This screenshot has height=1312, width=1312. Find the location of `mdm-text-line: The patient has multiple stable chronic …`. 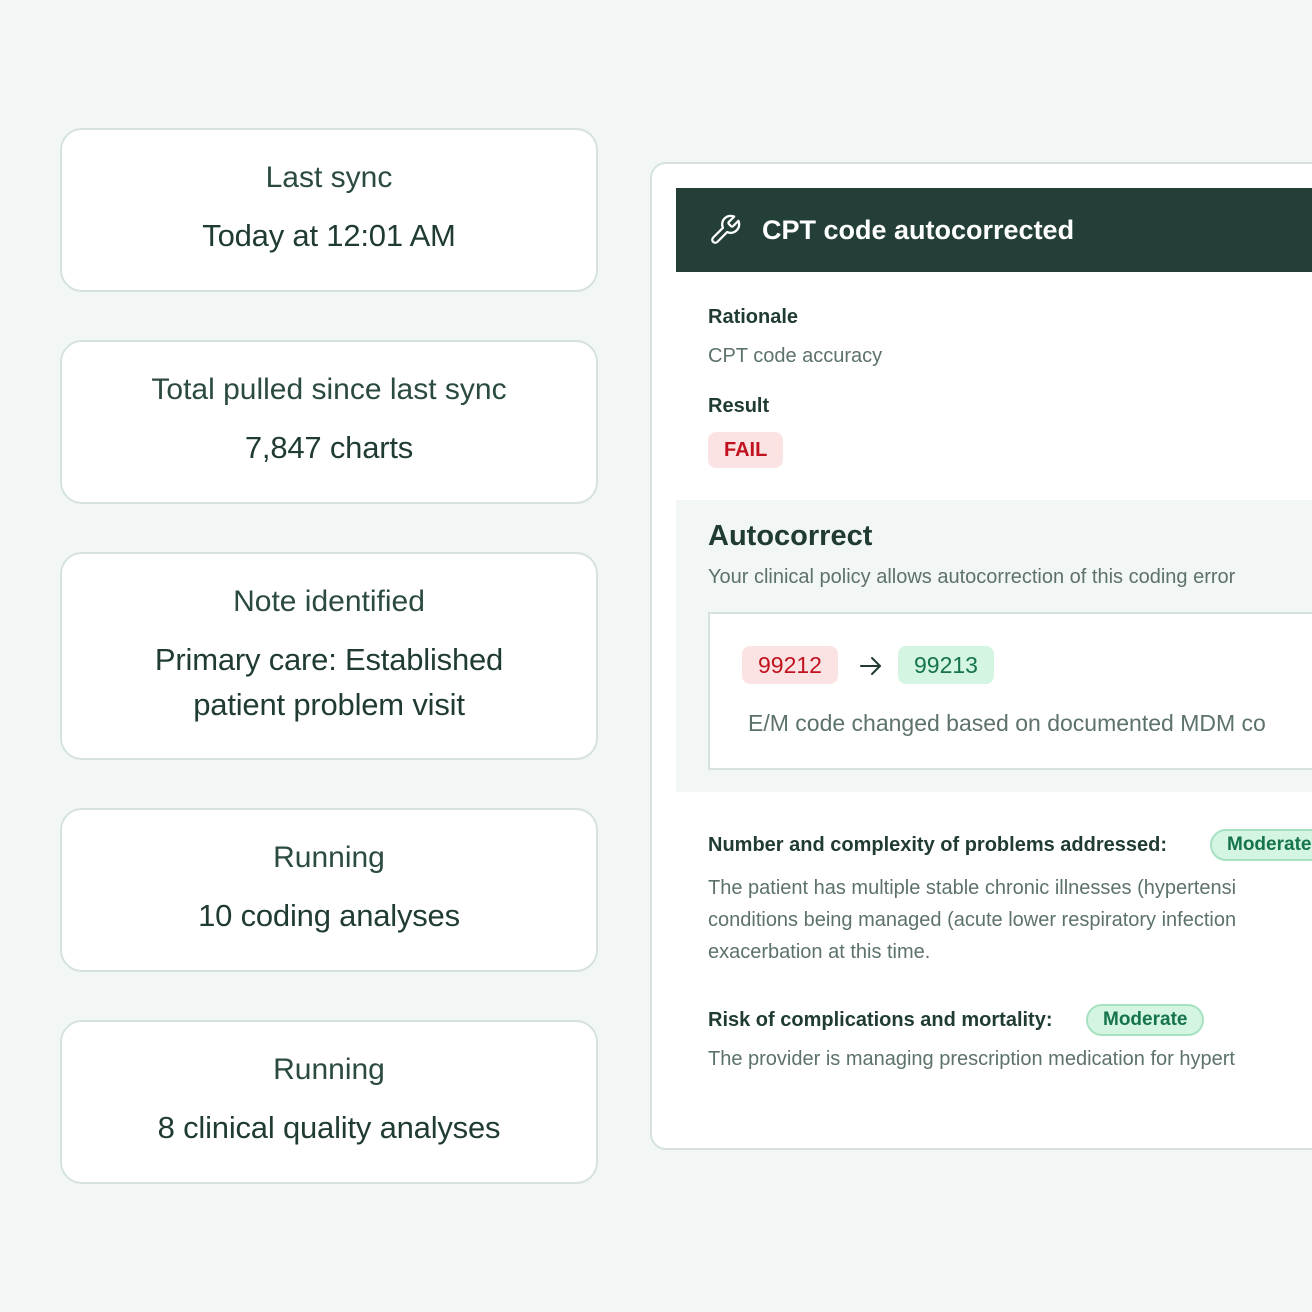

mdm-text-line: The patient has multiple stable chronic … is located at coordinates (972, 888).